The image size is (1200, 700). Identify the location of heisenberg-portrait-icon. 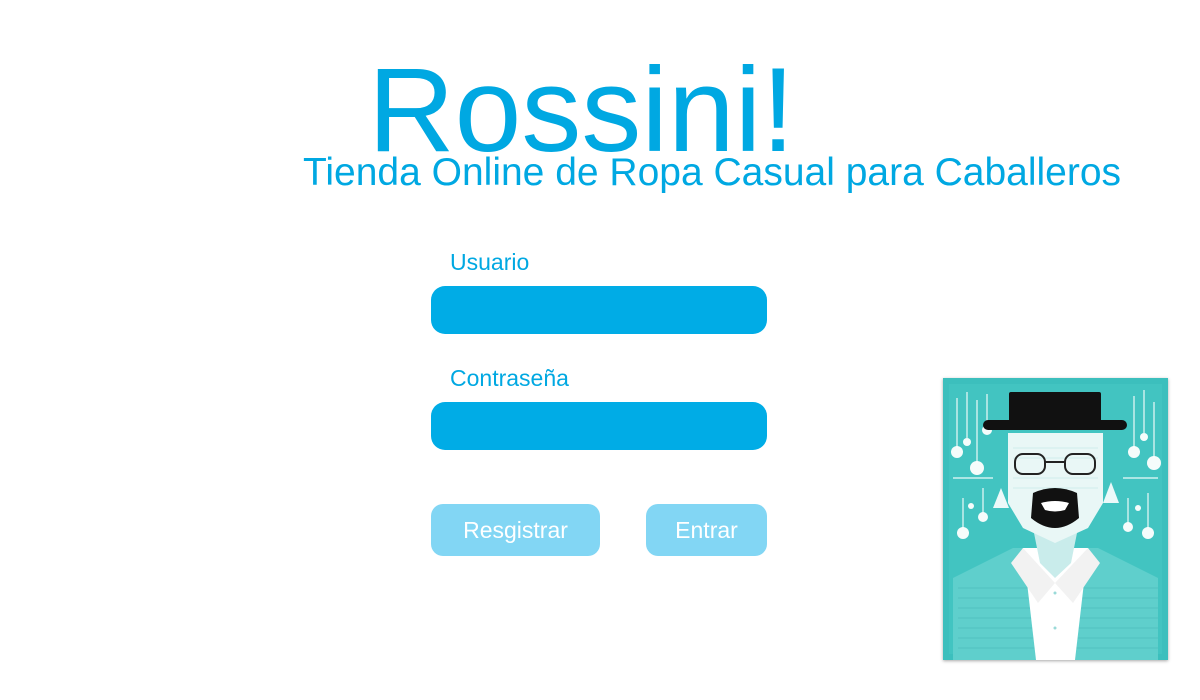
(1055, 519).